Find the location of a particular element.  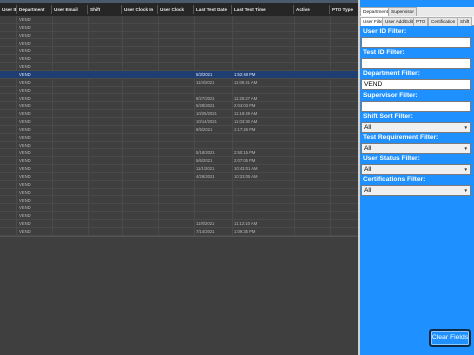

user-status-selected-value: All is located at coordinates (368, 169).